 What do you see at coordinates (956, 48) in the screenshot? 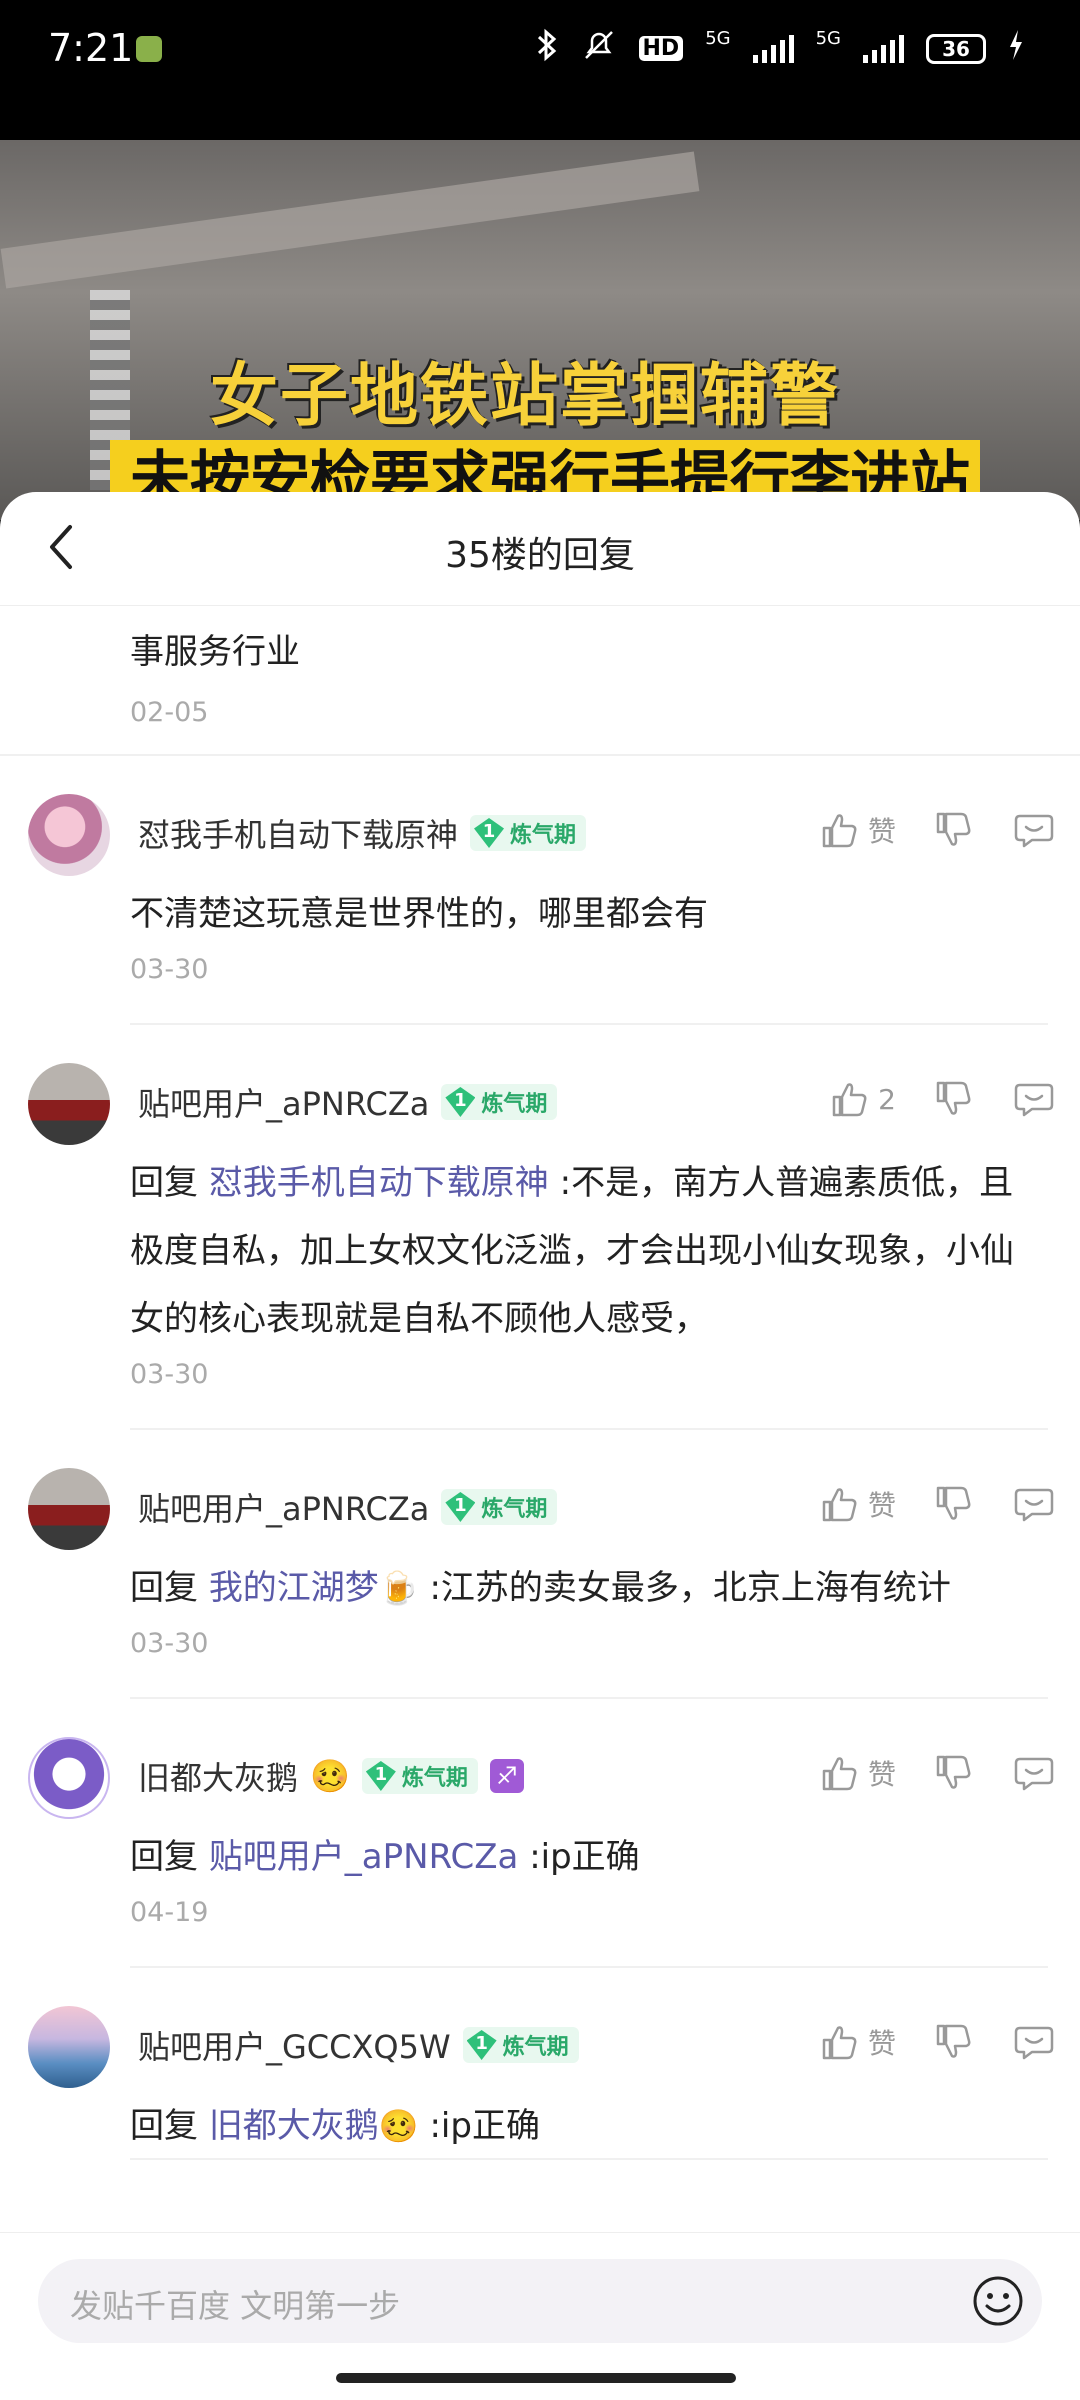
I see `battery-icon: 36` at bounding box center [956, 48].